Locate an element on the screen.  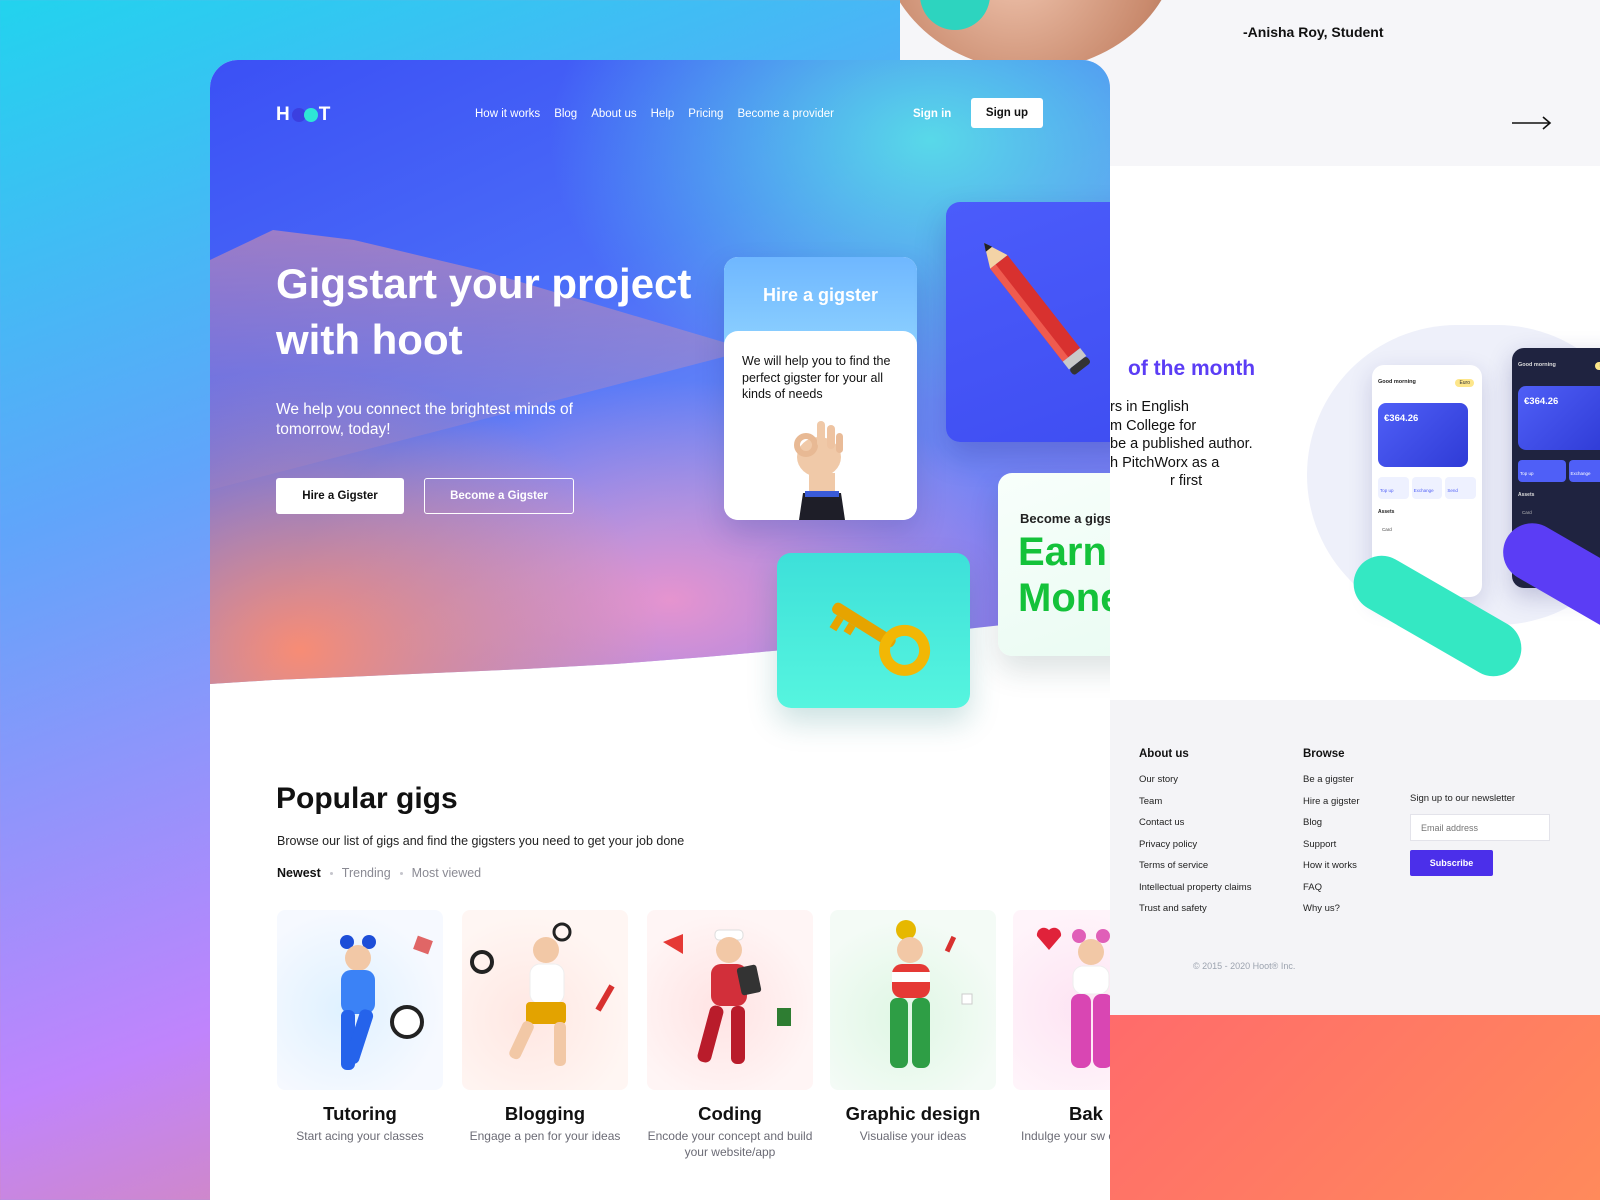
footer-link: Be a gigster is located at coordinates (1331, 785).